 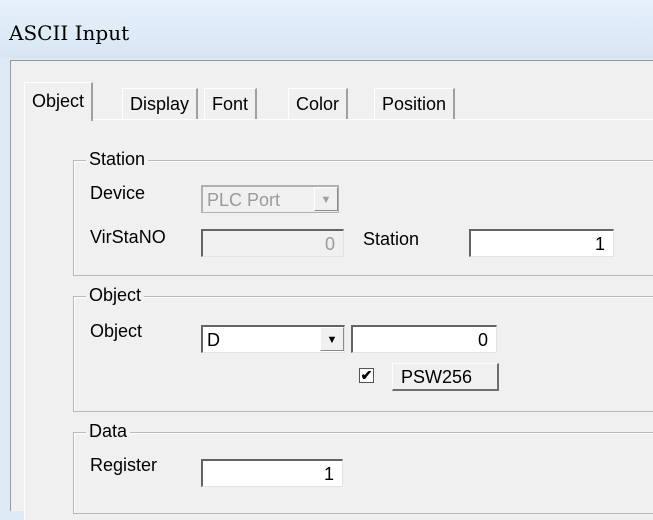 What do you see at coordinates (437, 377) in the screenshot?
I see `psw256-button-label: PSW256` at bounding box center [437, 377].